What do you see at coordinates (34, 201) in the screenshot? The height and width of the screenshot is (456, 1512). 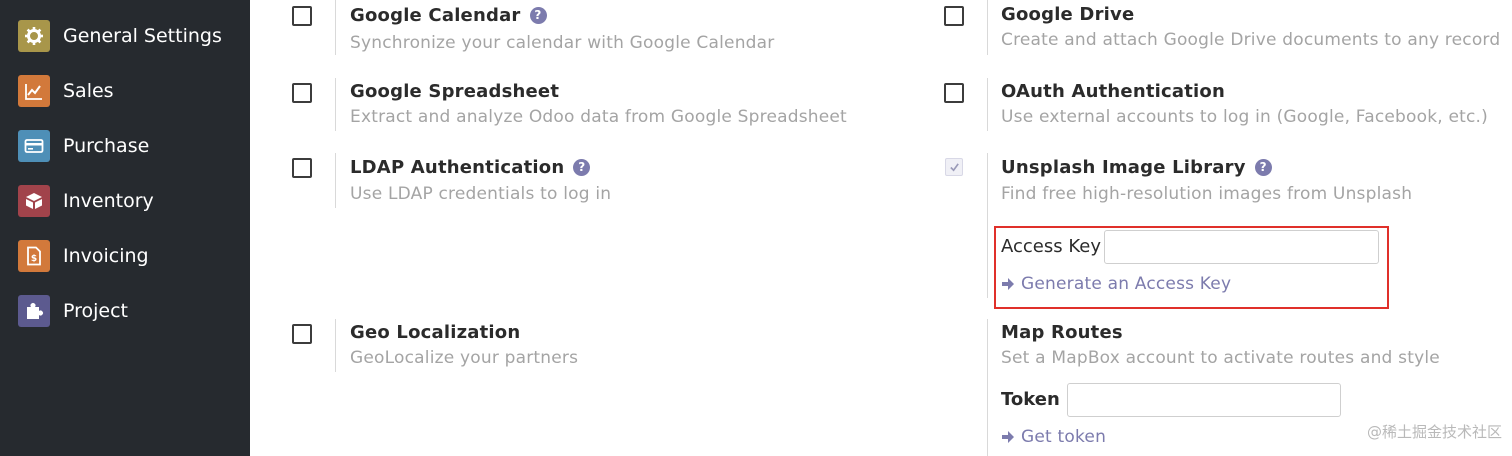 I see `box-icon` at bounding box center [34, 201].